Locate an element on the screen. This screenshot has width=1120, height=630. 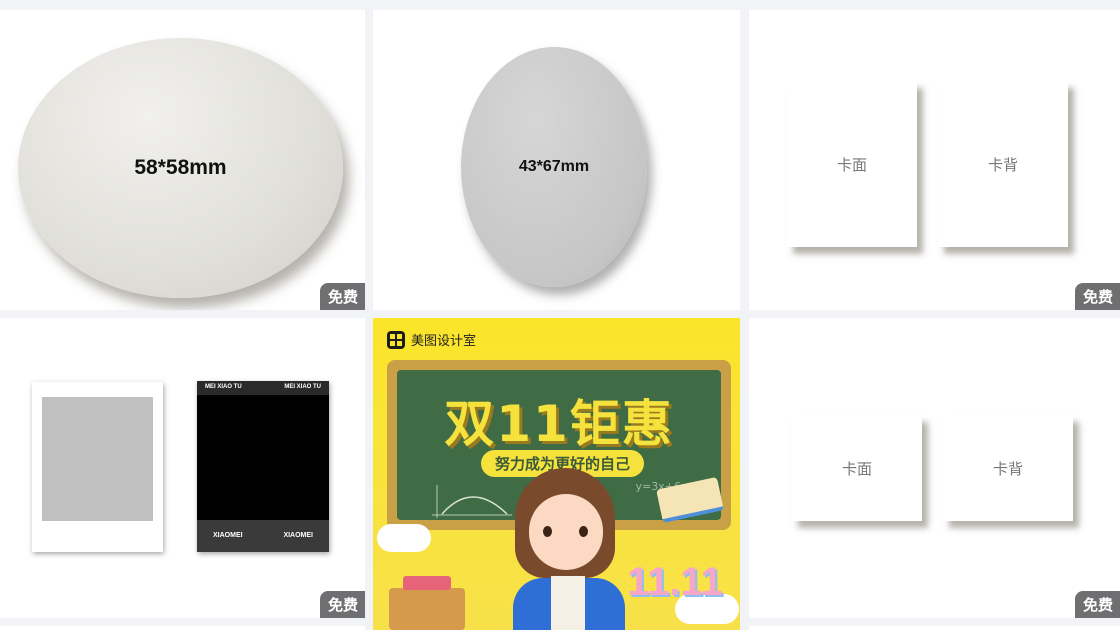
brand-text-bottom-right: XIAOMEI is located at coordinates (298, 535).